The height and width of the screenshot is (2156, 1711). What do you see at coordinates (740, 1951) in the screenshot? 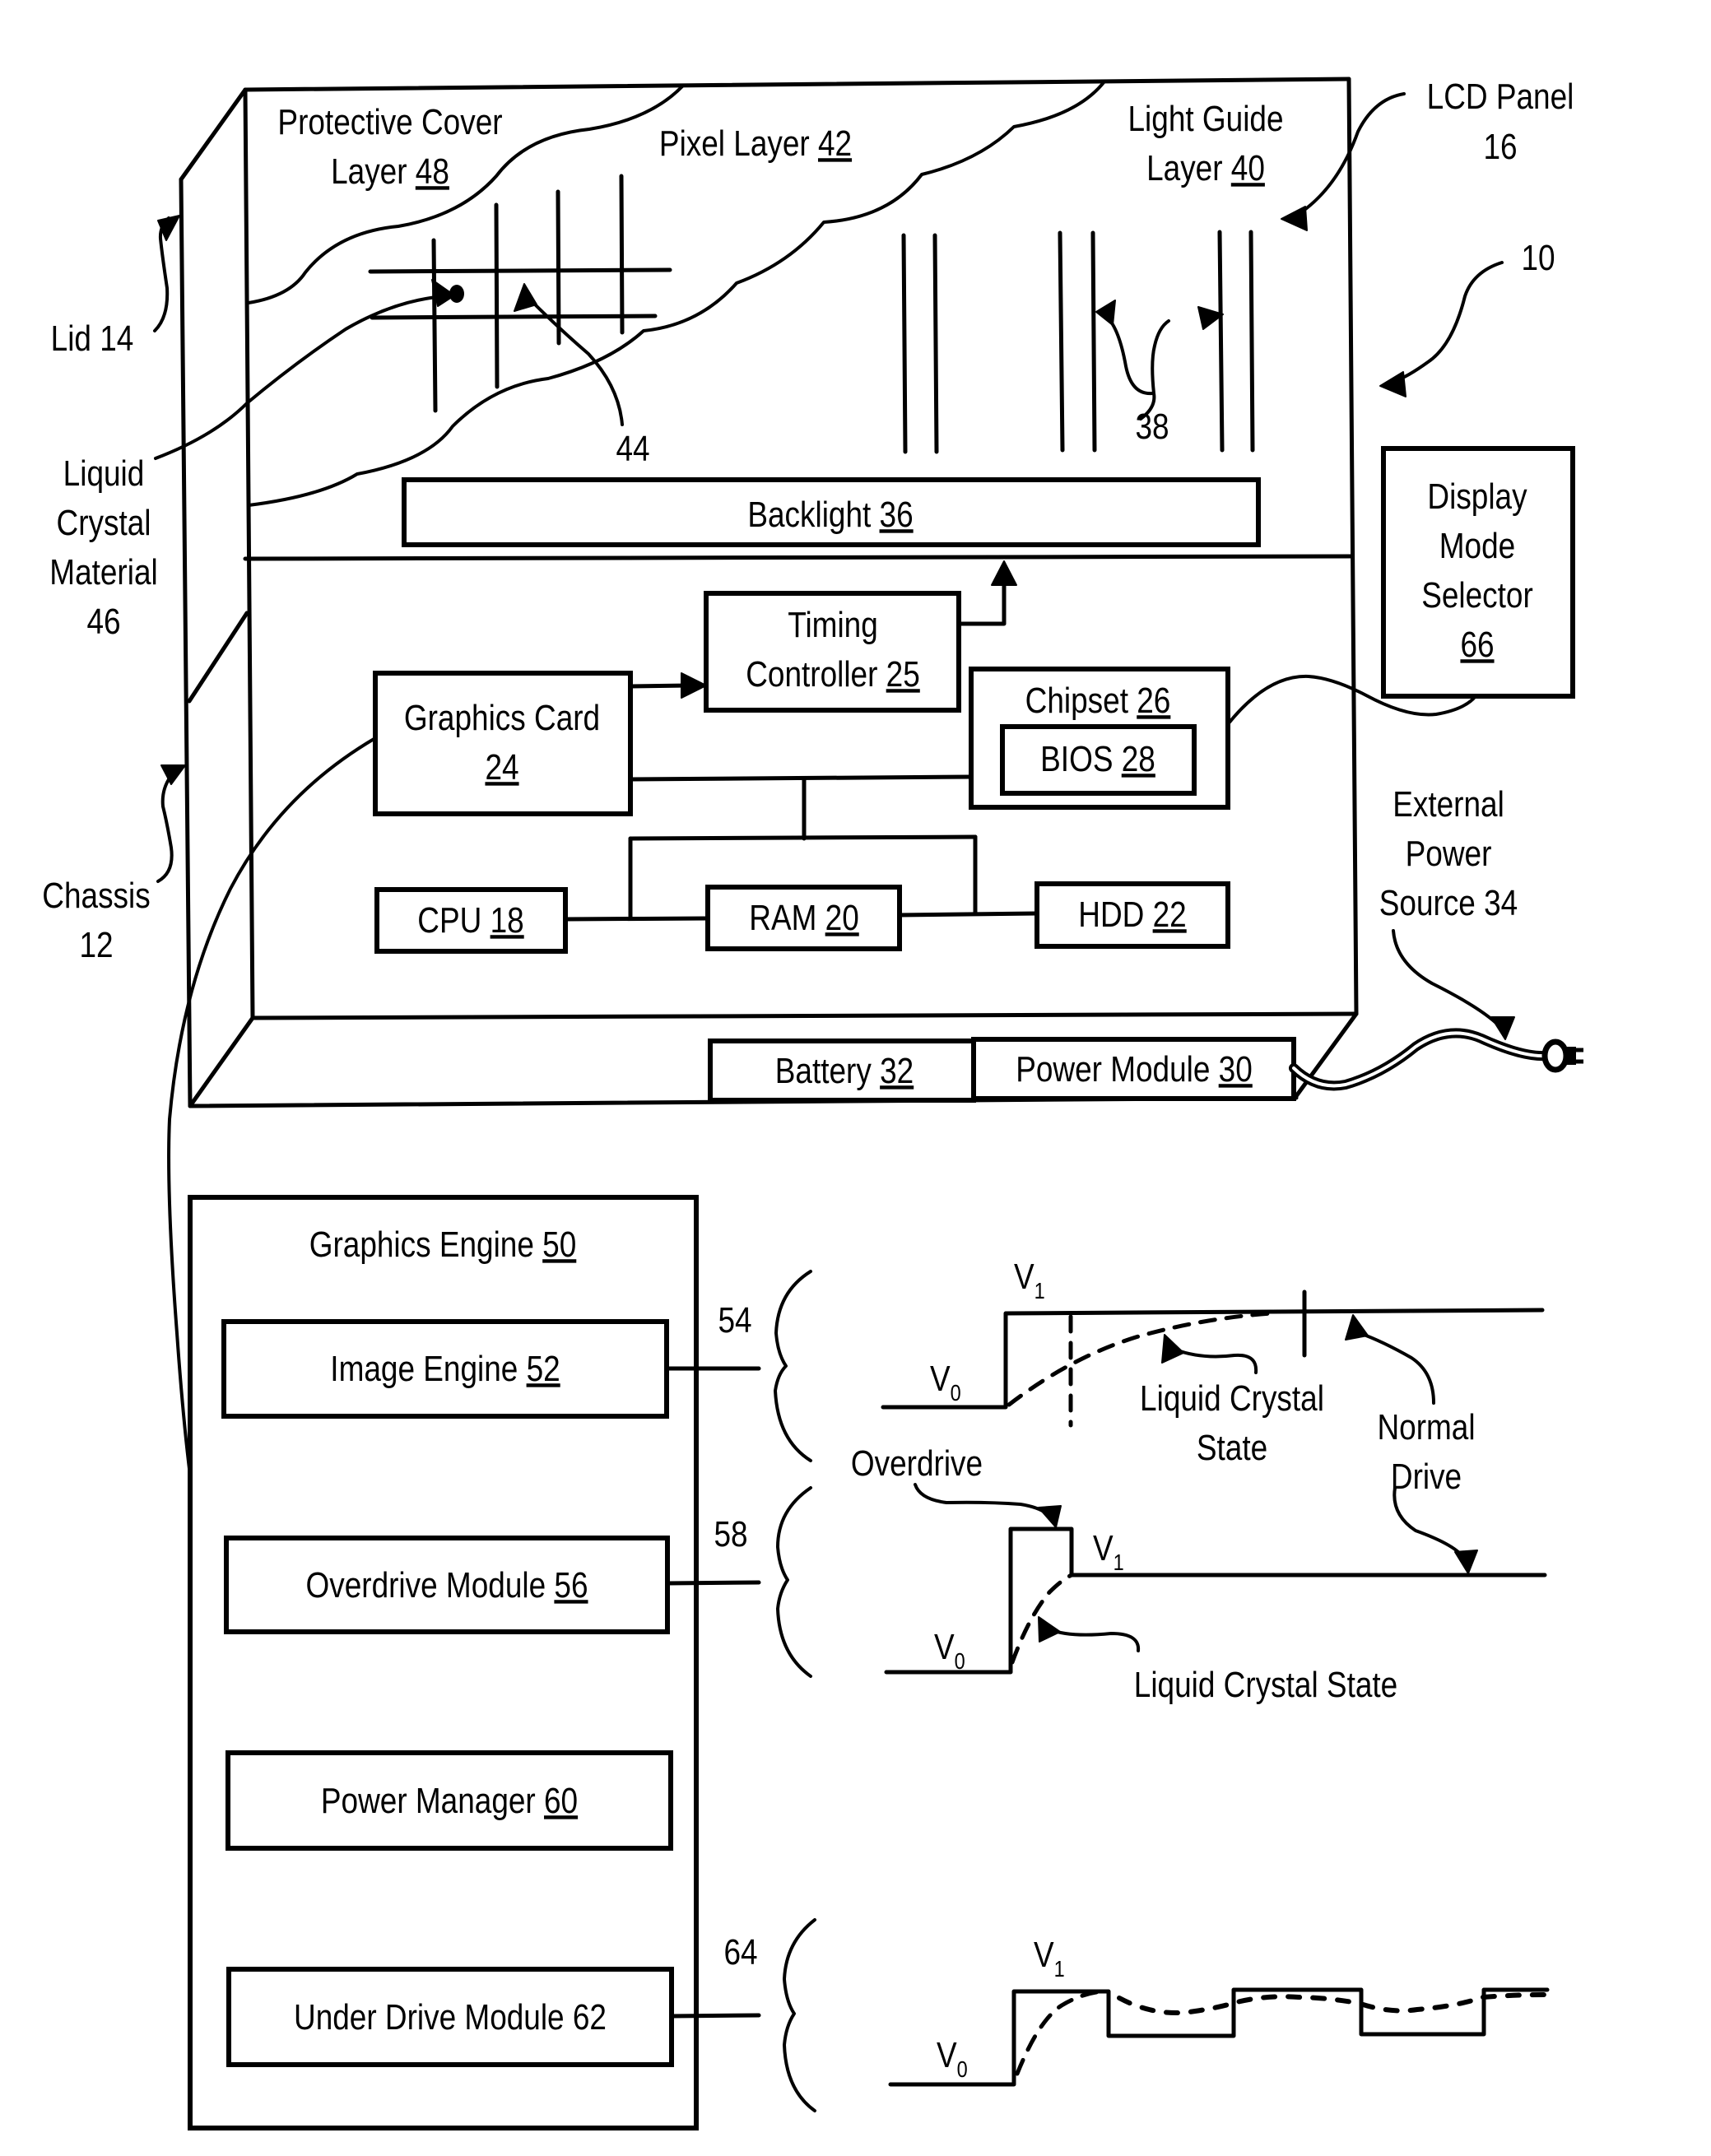
I see `under-drive-ref-label: 64` at bounding box center [740, 1951].